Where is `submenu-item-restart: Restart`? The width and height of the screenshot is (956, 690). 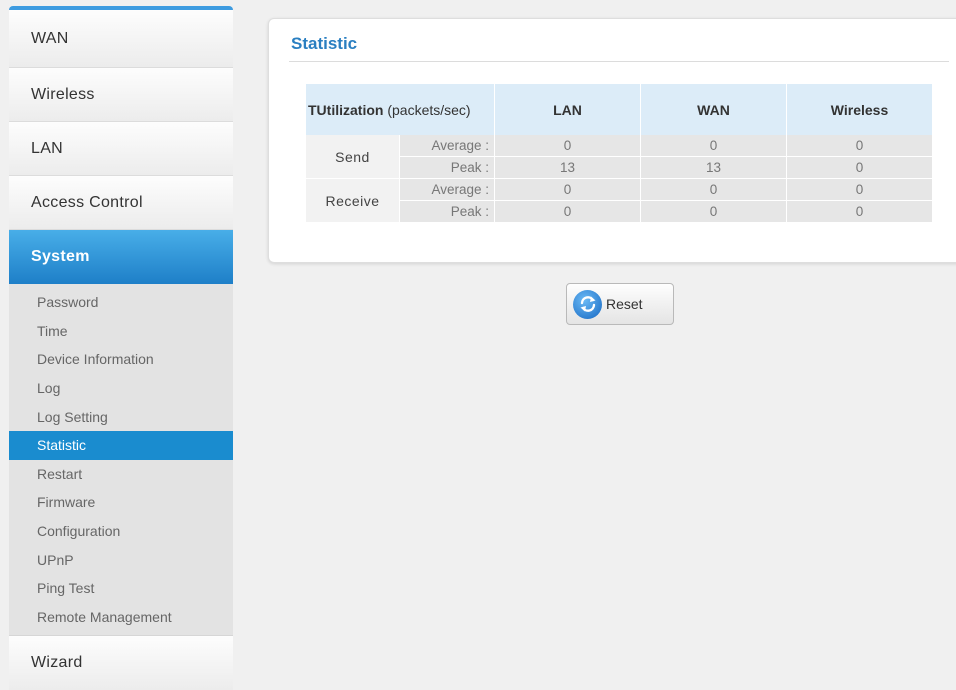
submenu-item-restart: Restart is located at coordinates (121, 474).